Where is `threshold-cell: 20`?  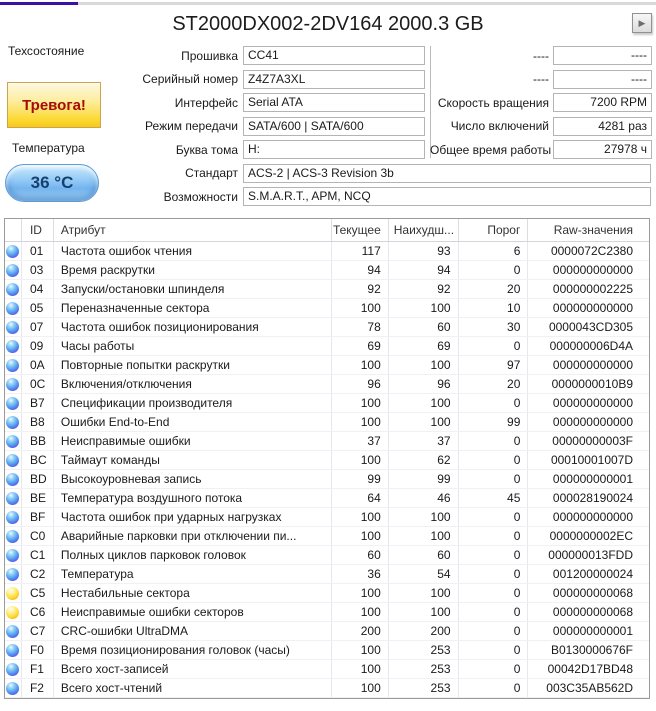 threshold-cell: 20 is located at coordinates (494, 289).